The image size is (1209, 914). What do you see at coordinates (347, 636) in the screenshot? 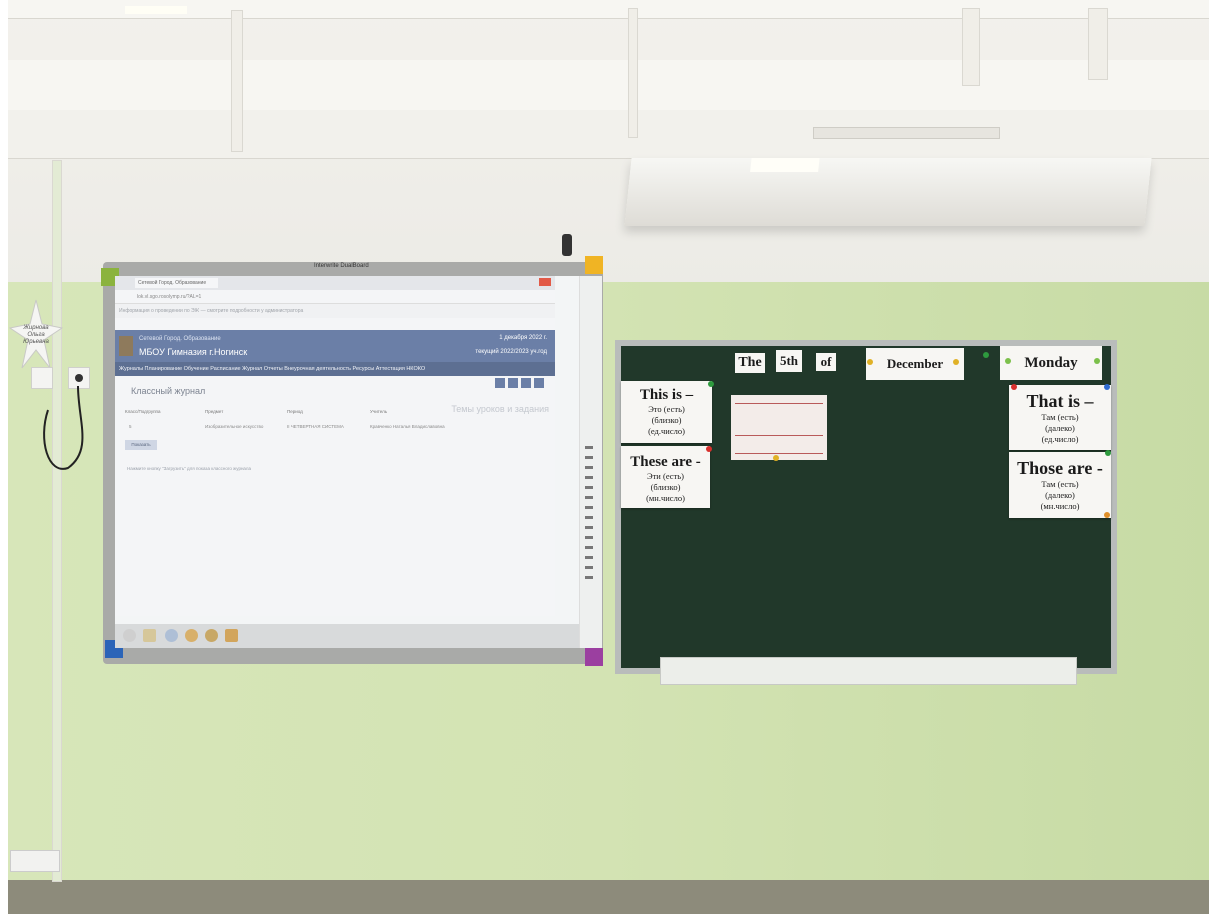
I see `taskbar` at bounding box center [347, 636].